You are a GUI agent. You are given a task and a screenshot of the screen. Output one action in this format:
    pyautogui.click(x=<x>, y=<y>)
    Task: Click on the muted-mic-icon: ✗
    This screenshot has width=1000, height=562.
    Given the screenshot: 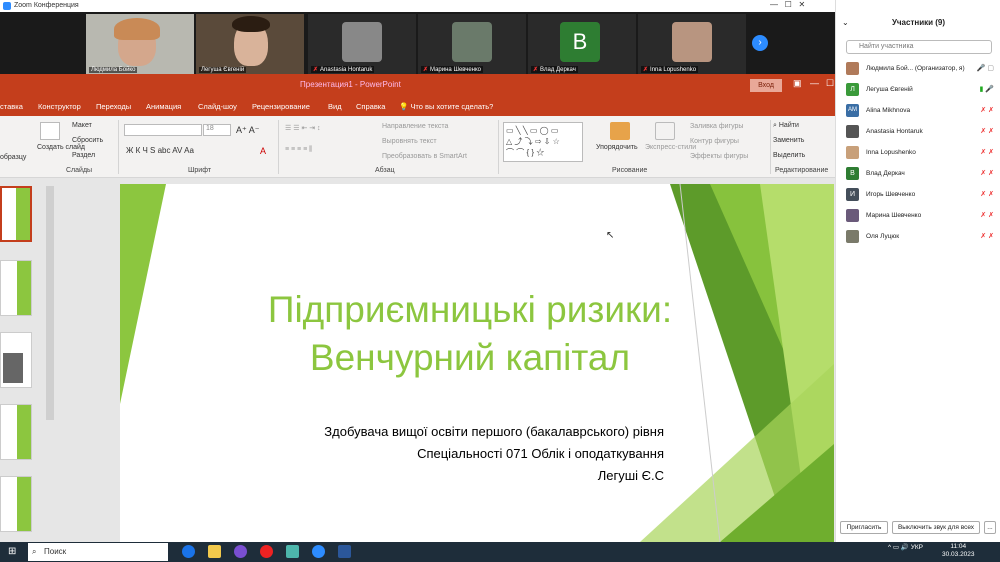 What is the action you would take?
    pyautogui.click(x=316, y=70)
    